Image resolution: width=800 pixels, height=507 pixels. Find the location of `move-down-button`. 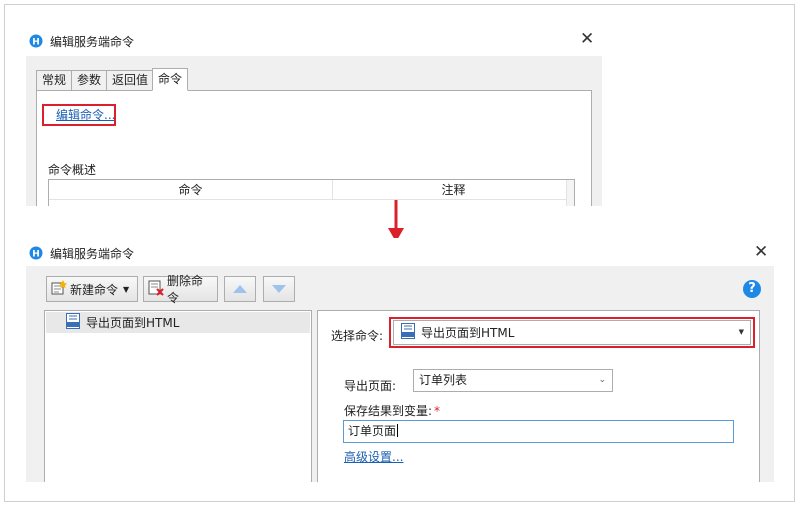

move-down-button is located at coordinates (279, 289).